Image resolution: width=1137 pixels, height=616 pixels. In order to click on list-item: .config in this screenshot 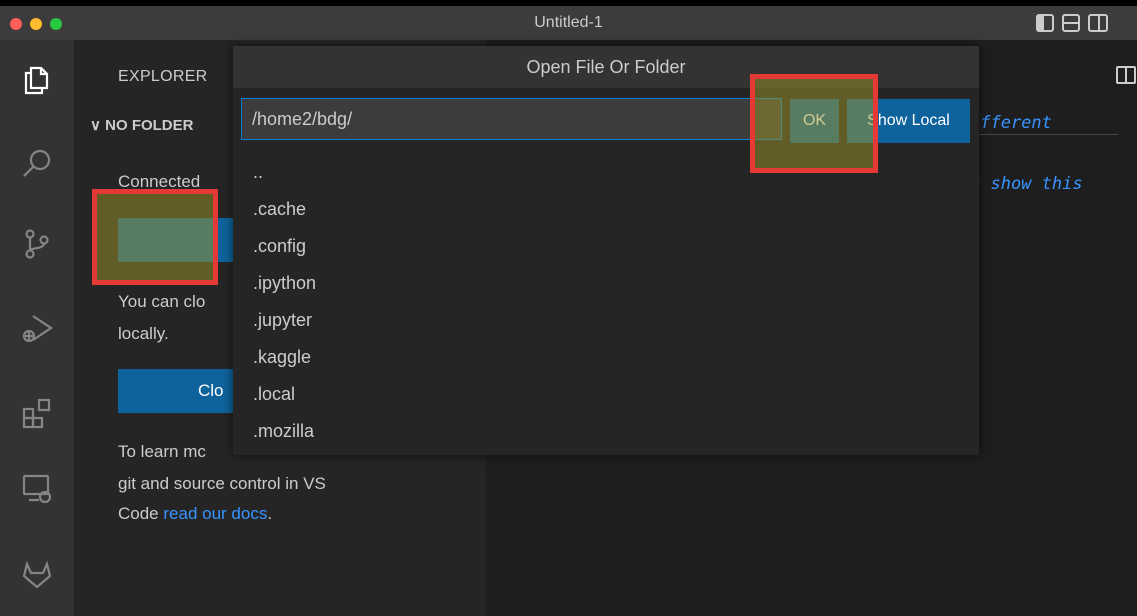, I will do `click(606, 246)`.